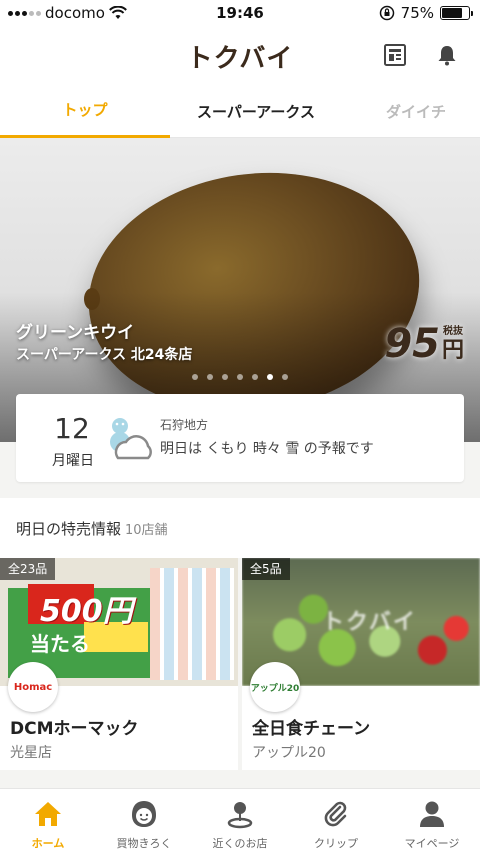 This screenshot has height=854, width=480. I want to click on weather-card: 12 月曜日 石狩地方 明日は くもり 時々 雪 の予報です, so click(240, 438).